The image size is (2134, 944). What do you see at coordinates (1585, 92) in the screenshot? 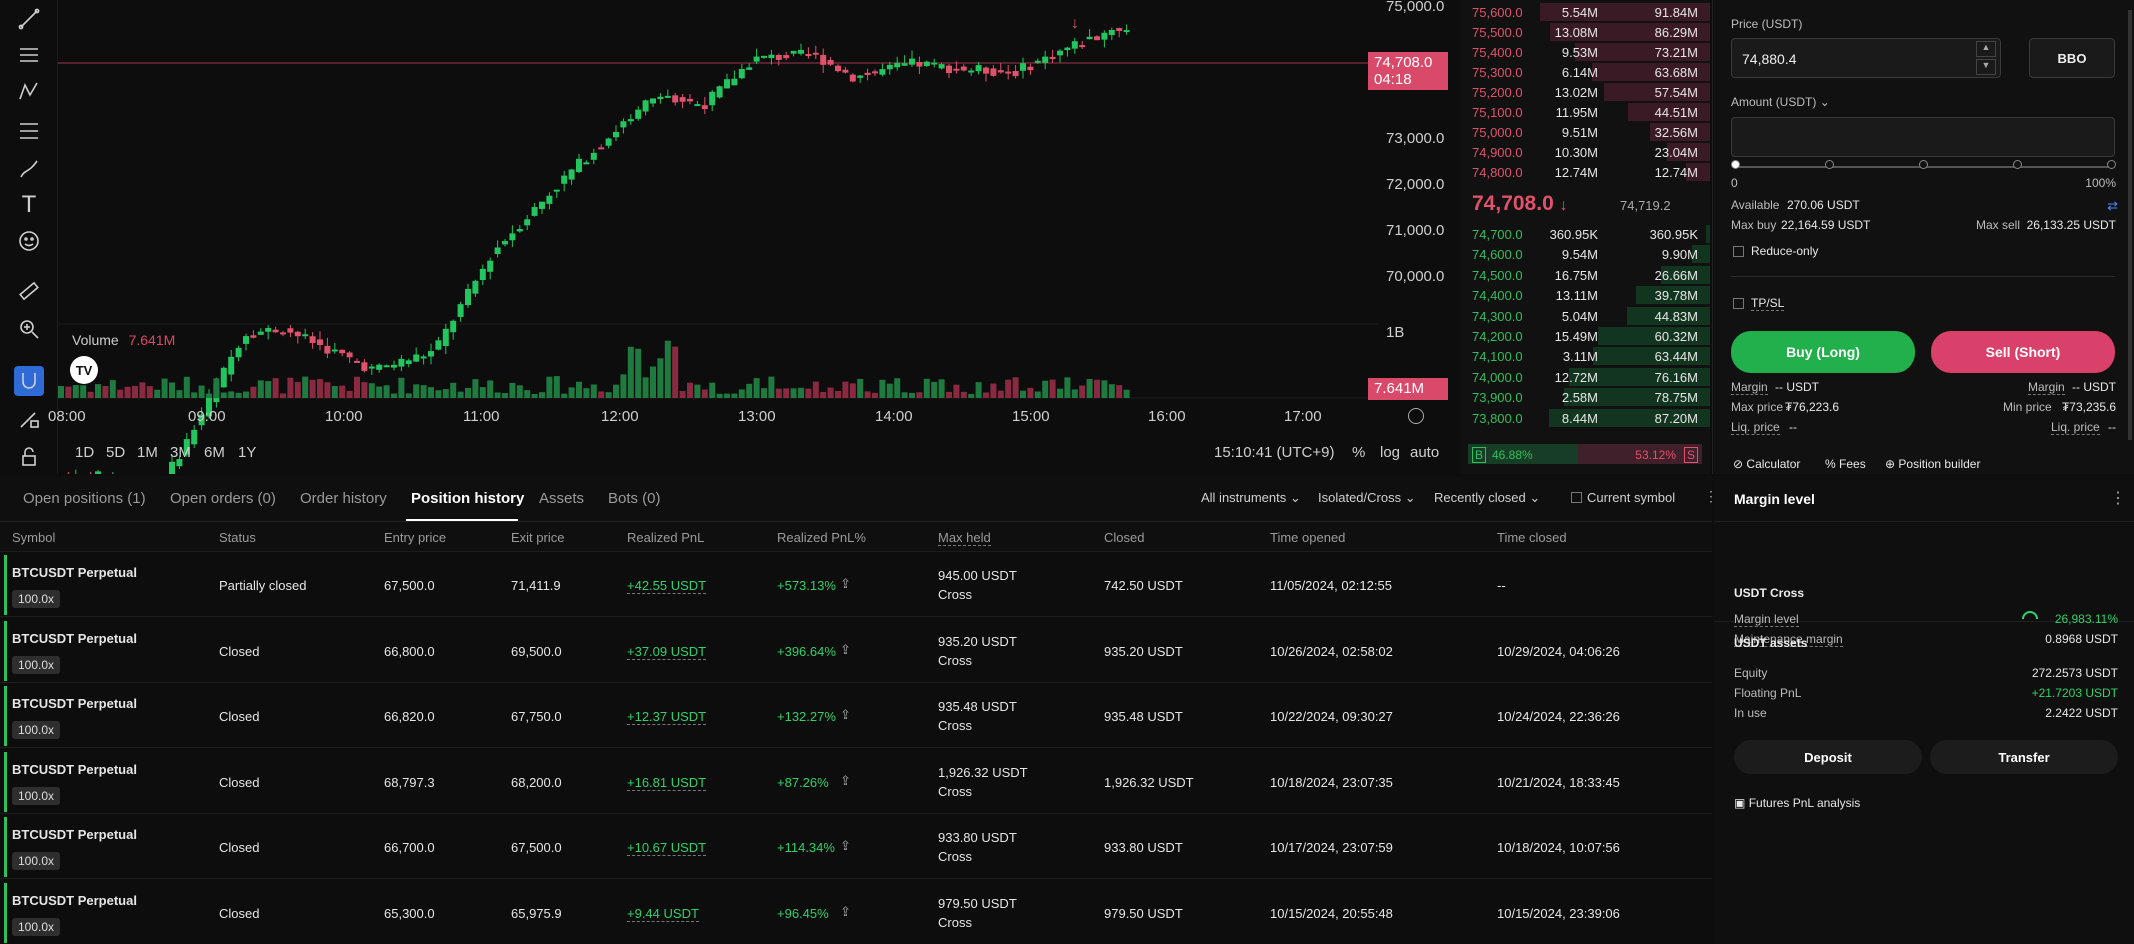
I see `ask-row: 75,200.0 13.02M 57.54M` at bounding box center [1585, 92].